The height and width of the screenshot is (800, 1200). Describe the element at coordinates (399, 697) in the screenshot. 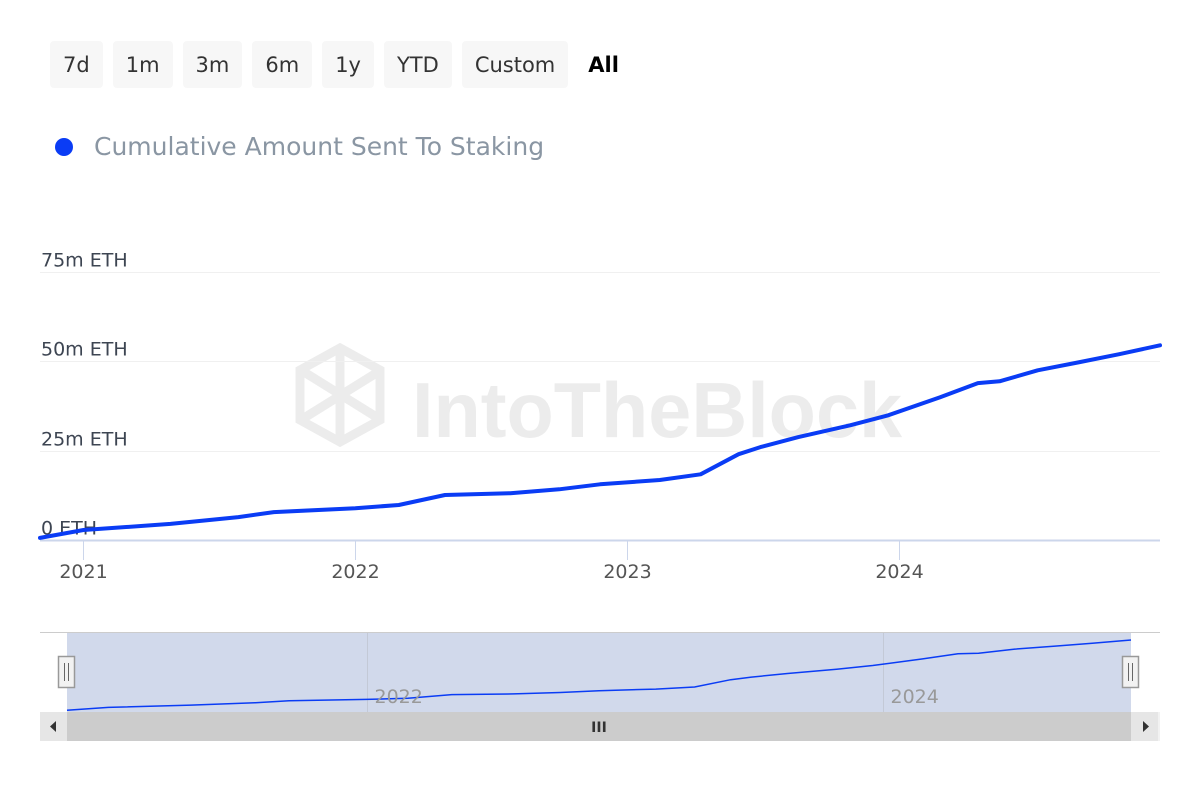

I see `navigator-label: 2022` at that location.